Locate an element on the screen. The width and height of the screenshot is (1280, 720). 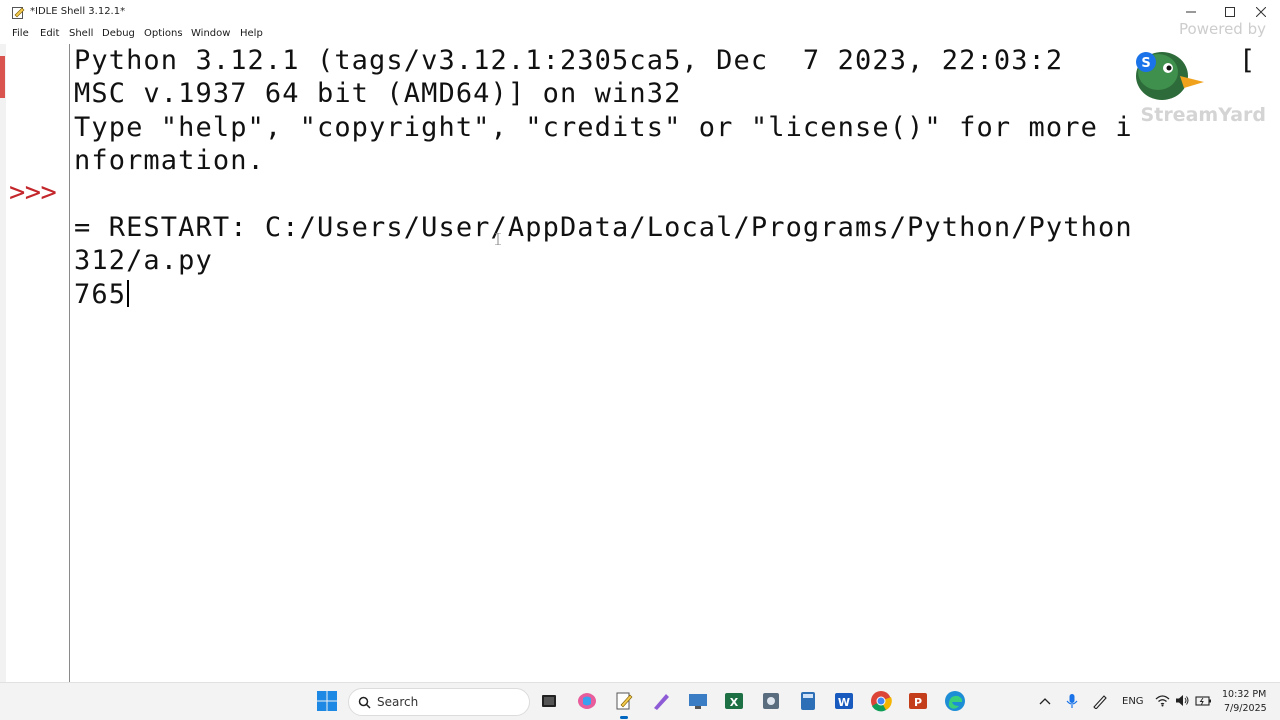
prompt-gutter is located at coordinates (37, 363).